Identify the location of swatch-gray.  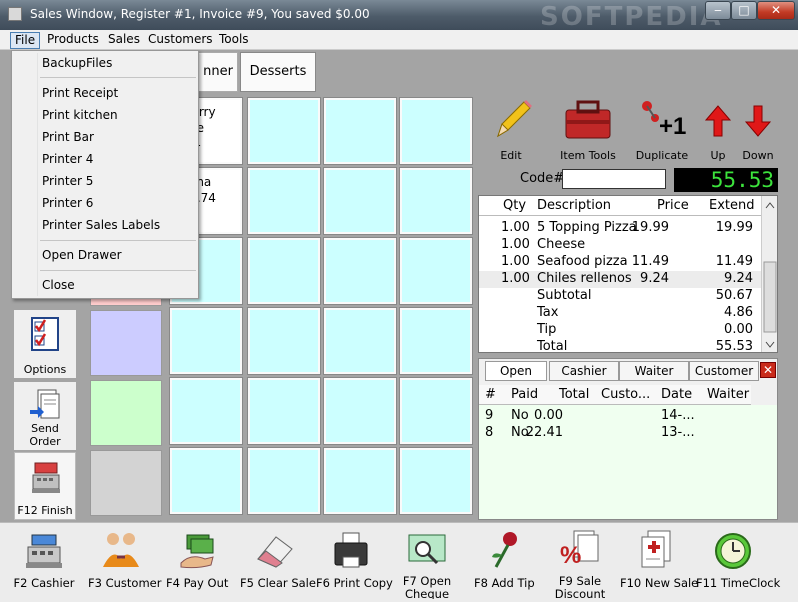
(126, 483).